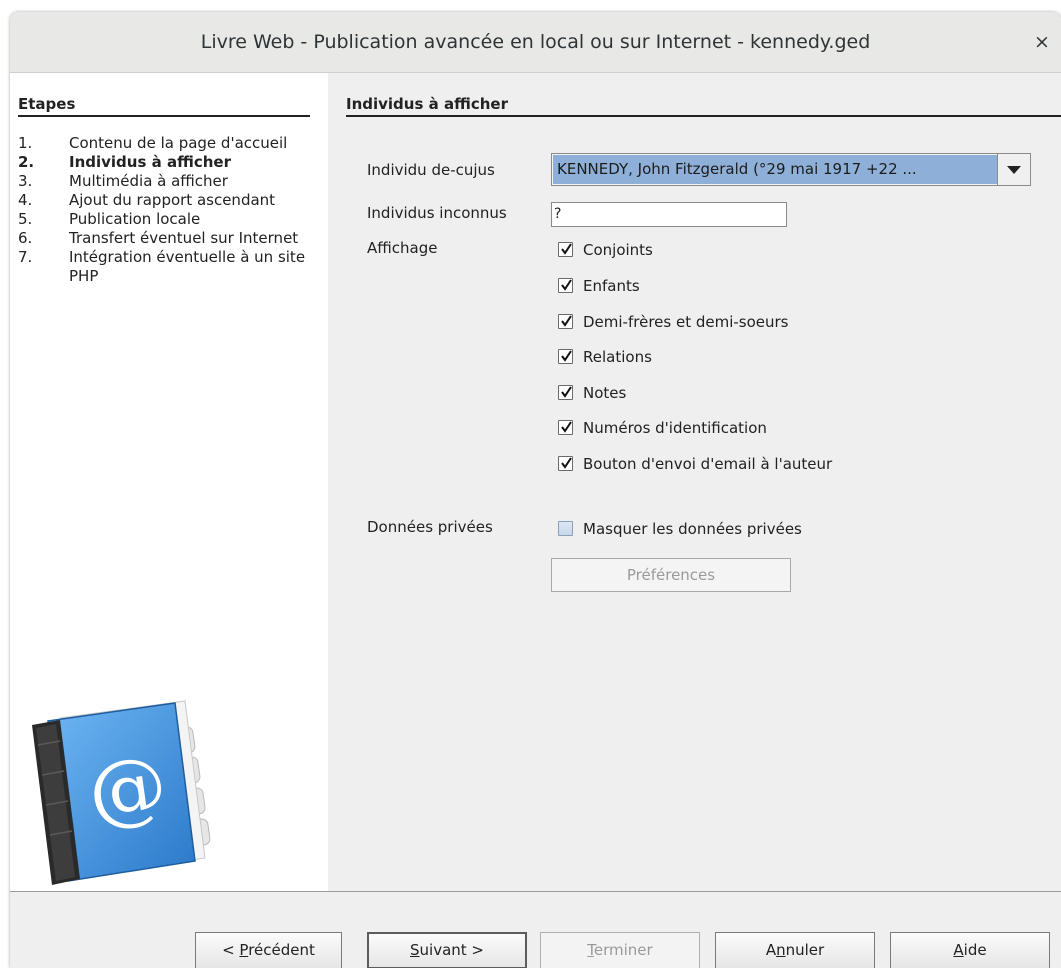 The image size is (1061, 968). Describe the element at coordinates (620, 950) in the screenshot. I see `terminer-button: Terminer` at that location.